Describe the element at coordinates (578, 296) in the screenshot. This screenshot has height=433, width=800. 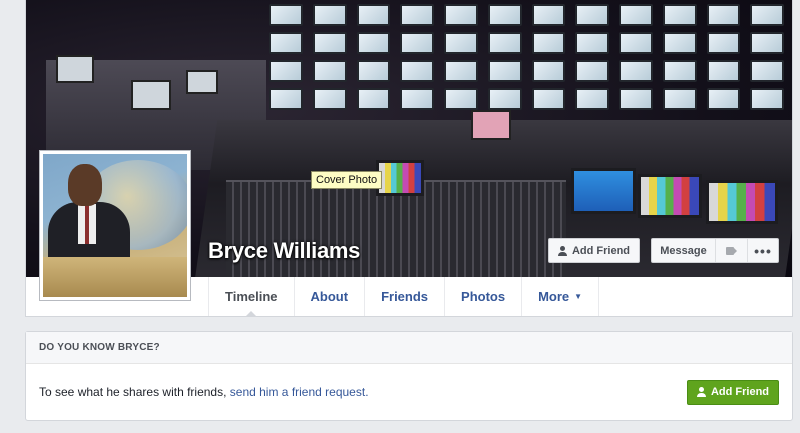
I see `caret-down-icon: ▼` at that location.